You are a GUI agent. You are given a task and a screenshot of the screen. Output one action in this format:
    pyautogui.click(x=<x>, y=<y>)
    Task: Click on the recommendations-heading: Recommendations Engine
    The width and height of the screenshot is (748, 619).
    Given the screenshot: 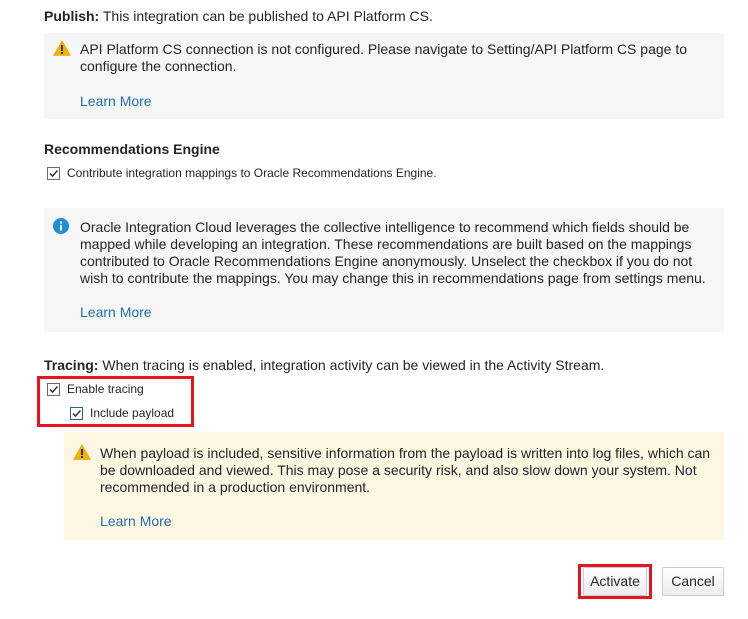 What is the action you would take?
    pyautogui.click(x=132, y=149)
    